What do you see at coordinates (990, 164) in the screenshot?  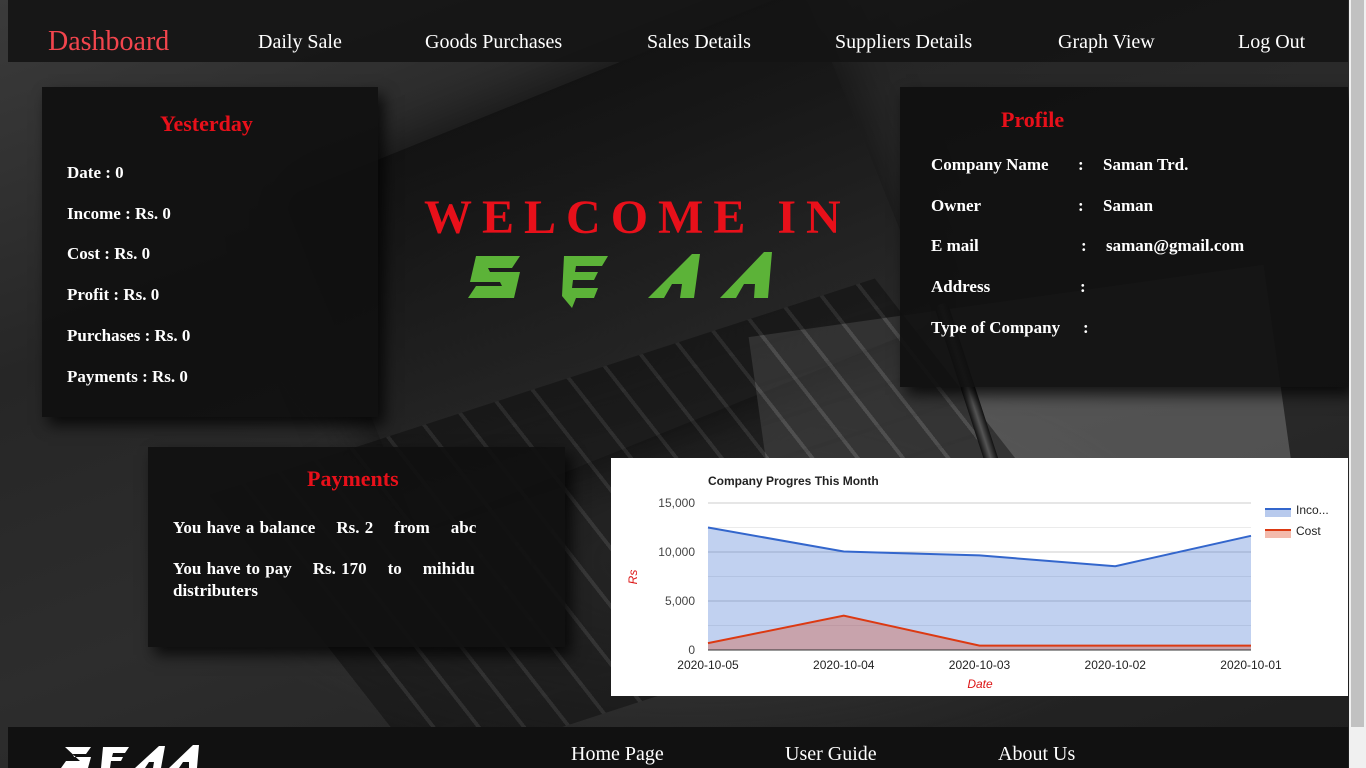 I see `profile-company-name-label: Company Name` at bounding box center [990, 164].